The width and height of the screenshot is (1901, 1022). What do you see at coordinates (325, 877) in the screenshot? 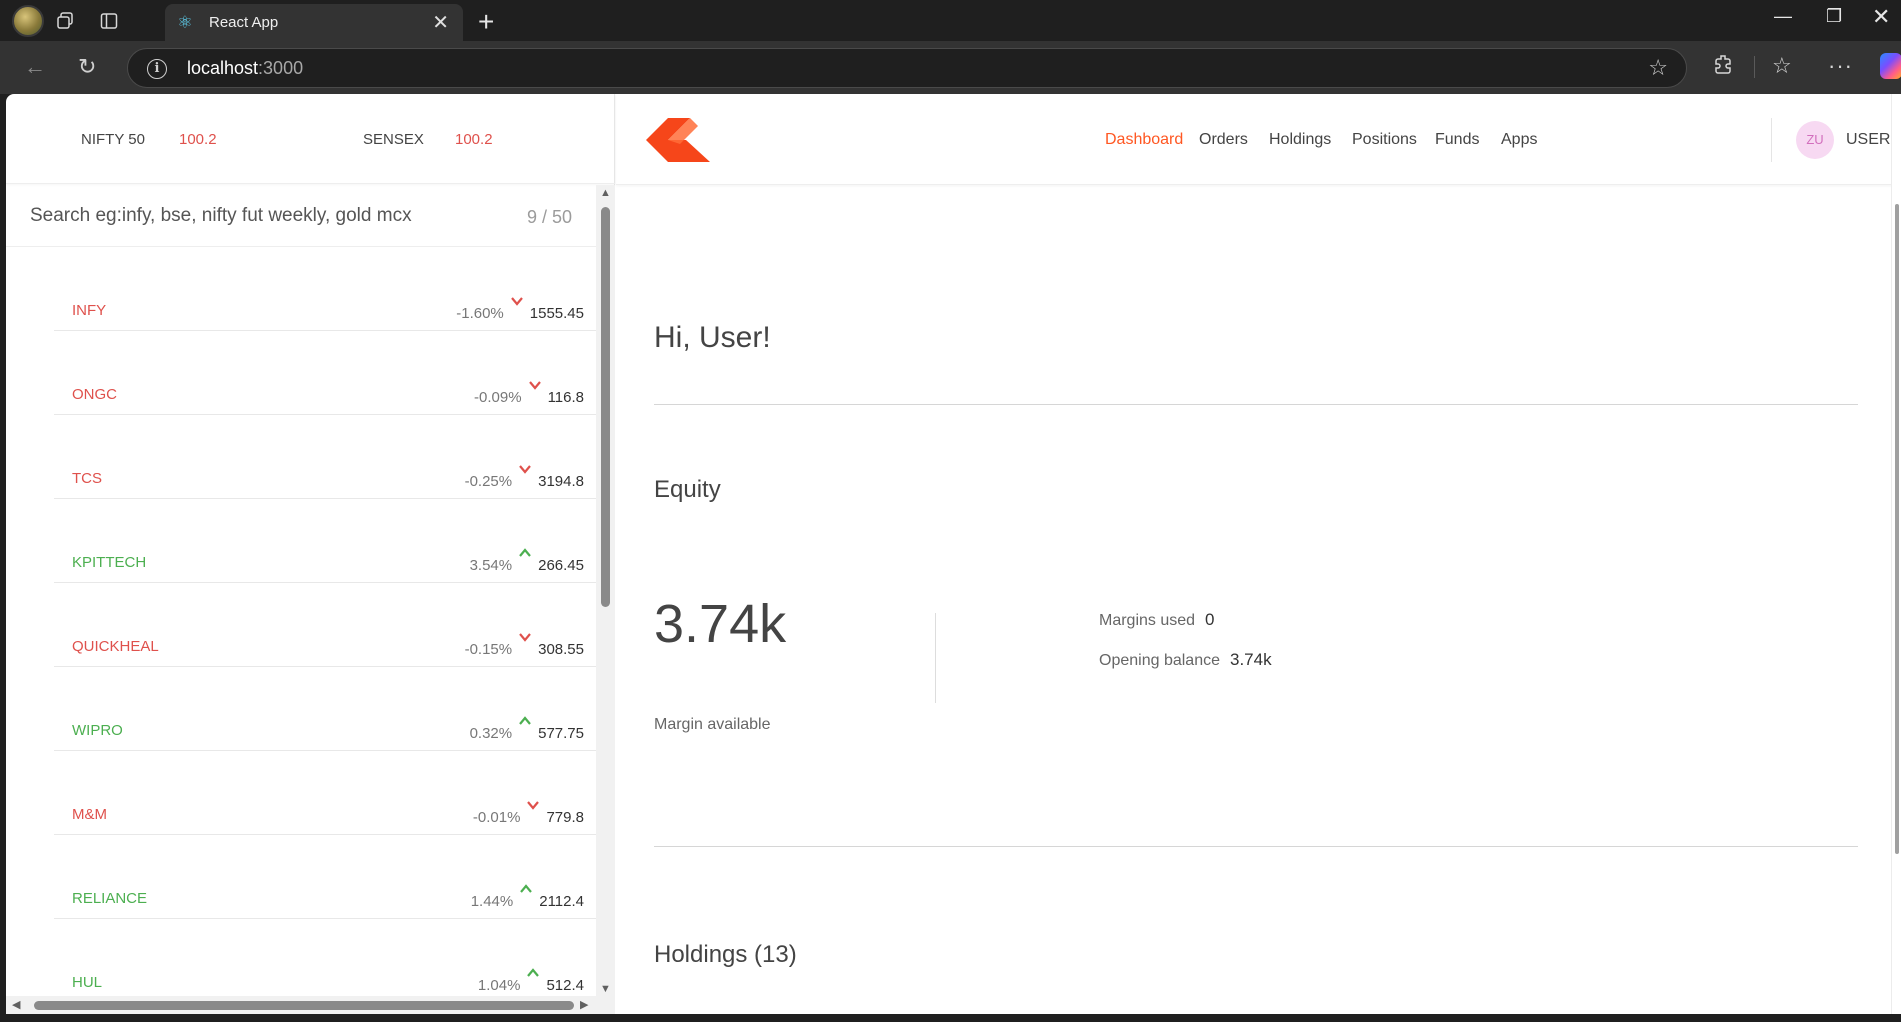
I see `watchlist-item: RELIANCE 1.44% 2112.4` at bounding box center [325, 877].